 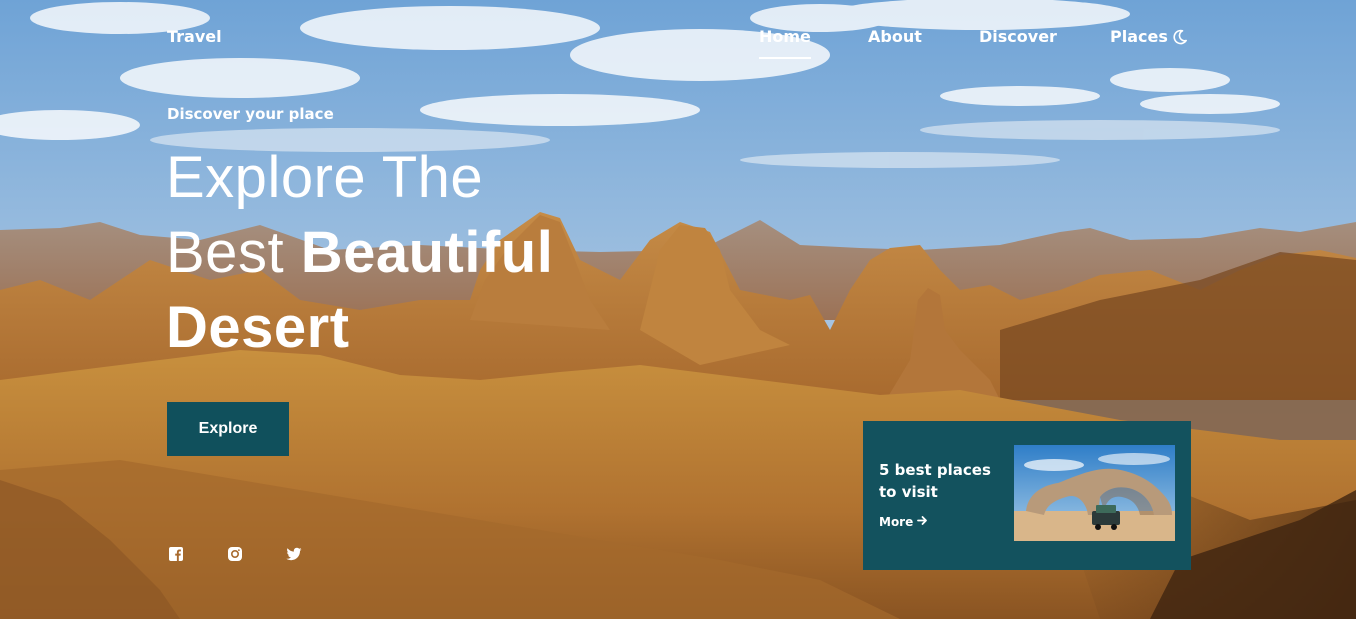 I want to click on card-image, so click(x=1094, y=493).